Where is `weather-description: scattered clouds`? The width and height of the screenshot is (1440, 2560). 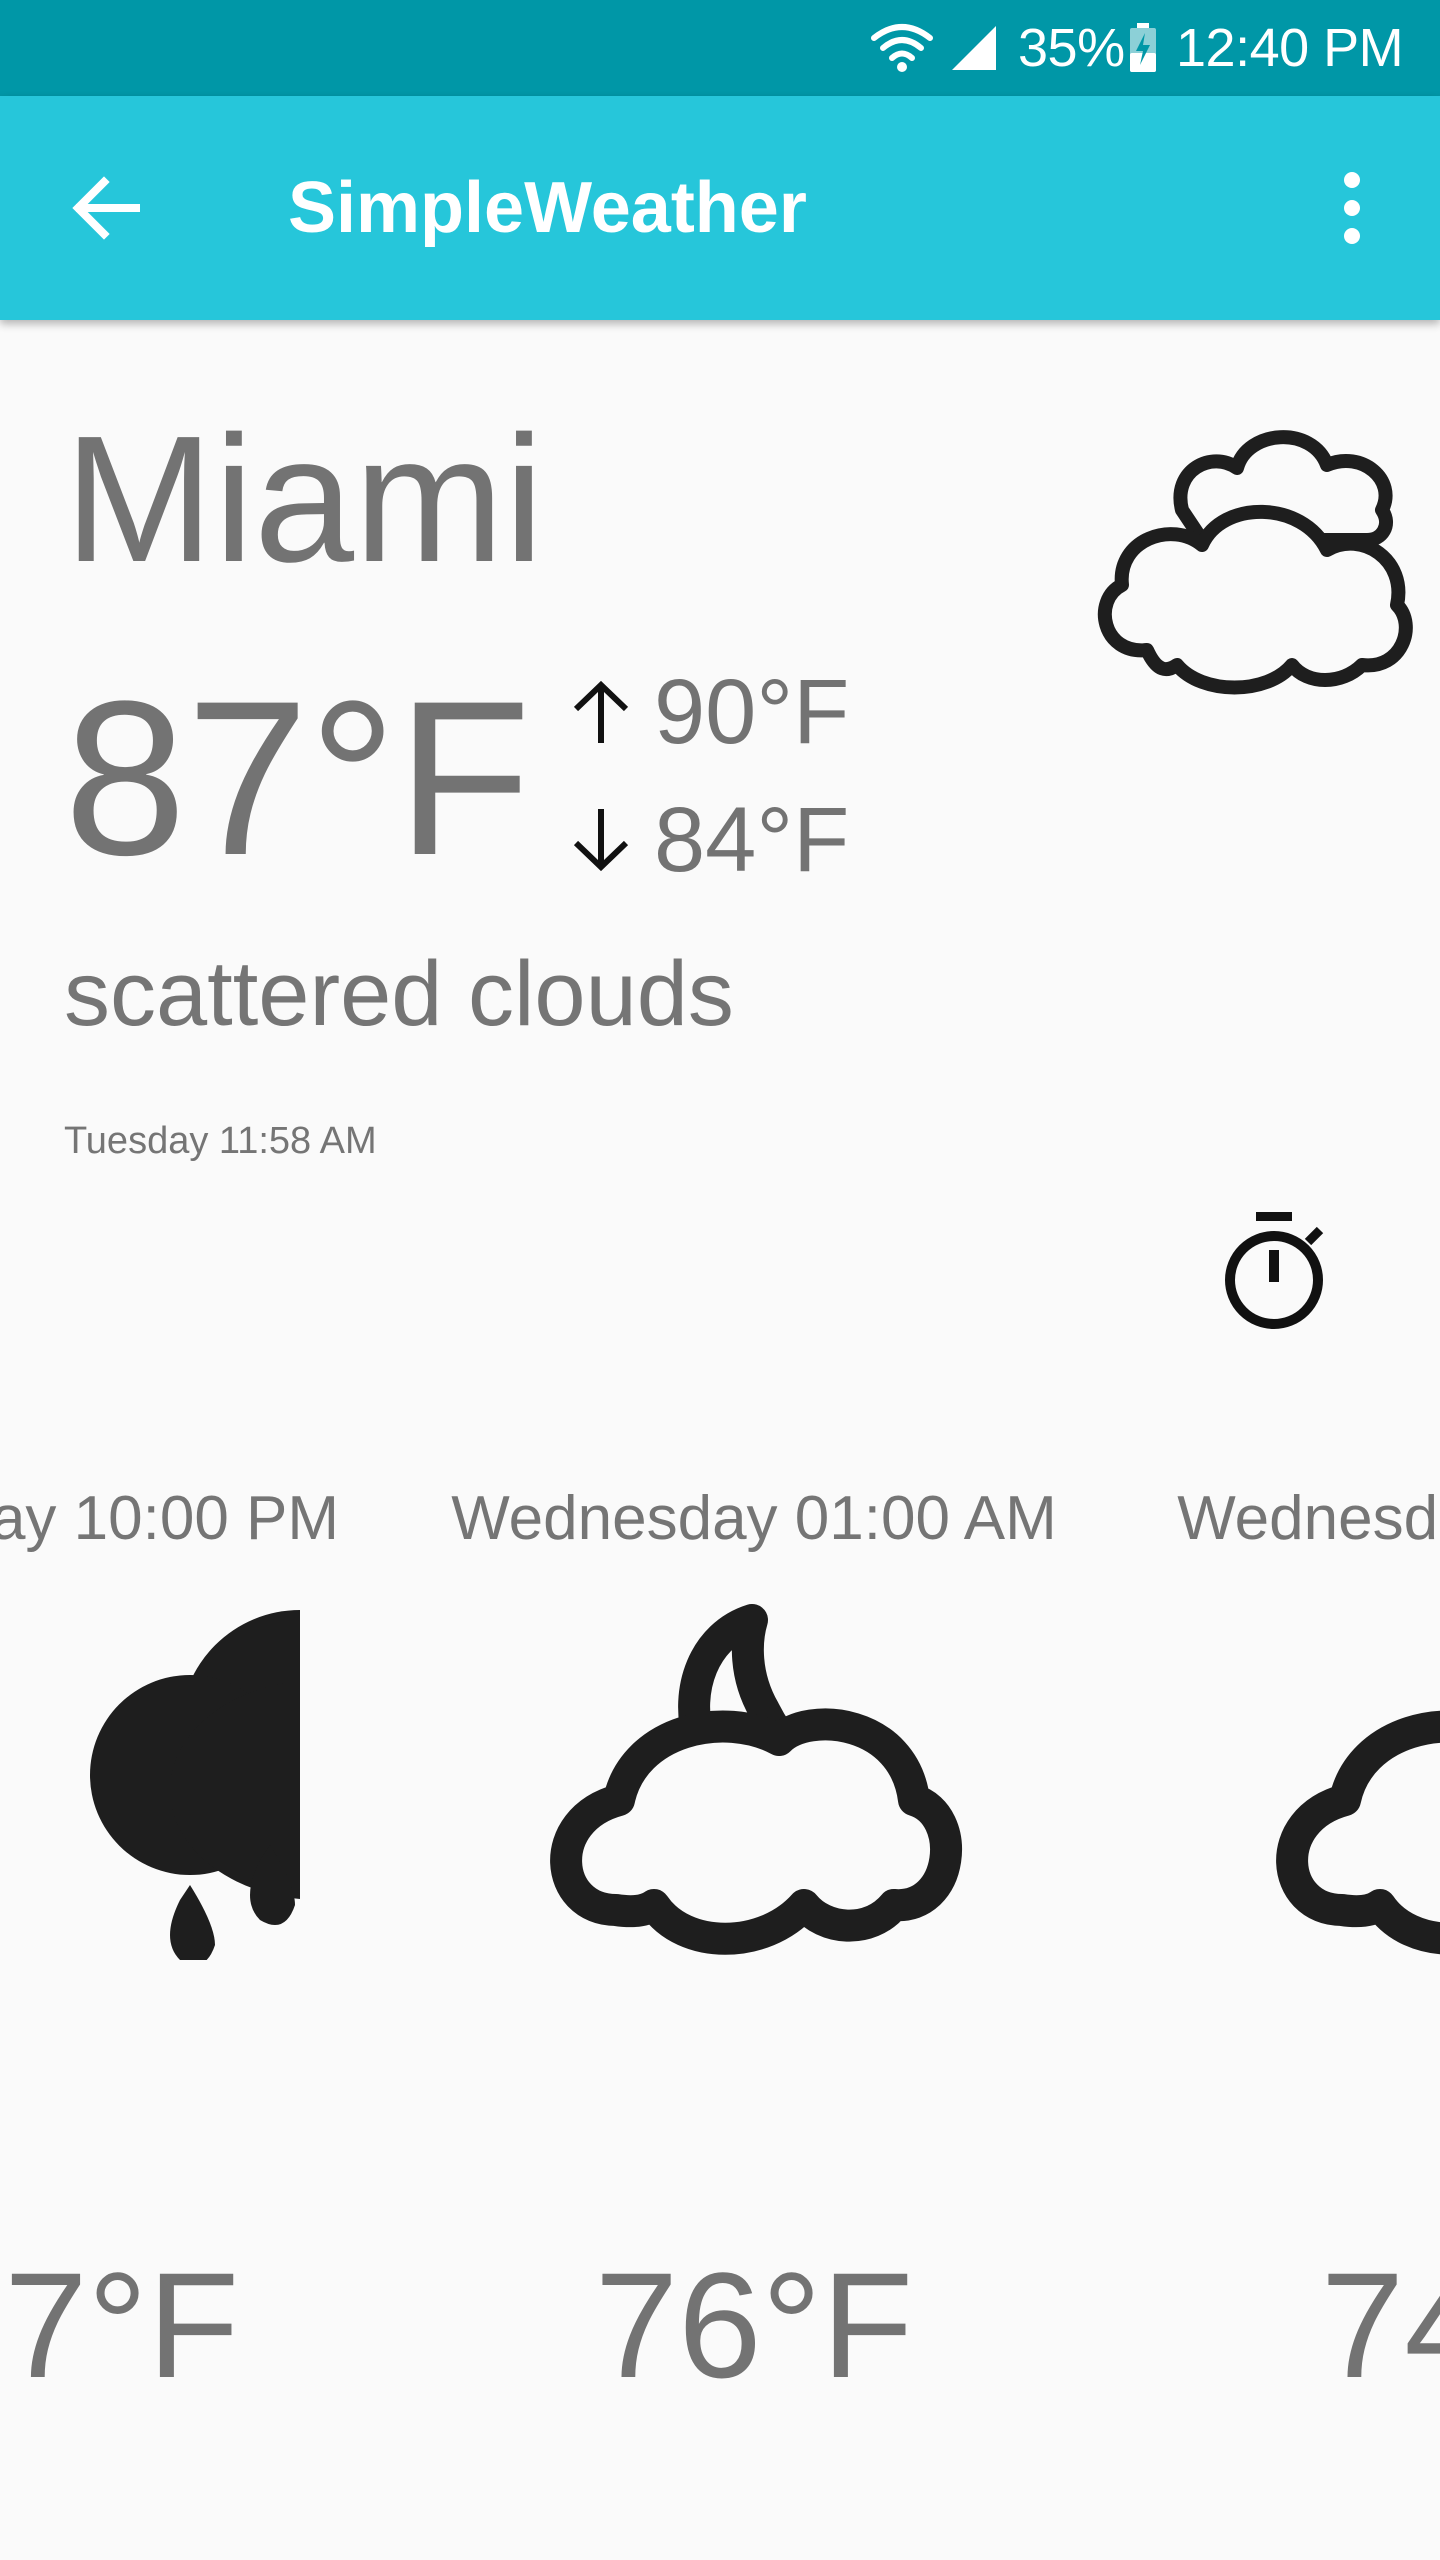
weather-description: scattered clouds is located at coordinates (399, 994).